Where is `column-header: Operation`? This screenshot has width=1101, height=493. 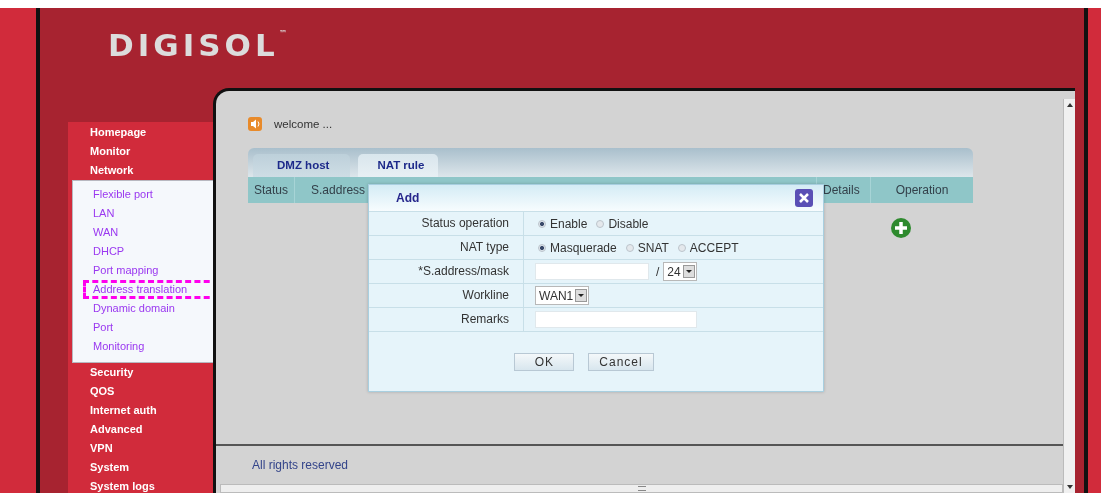 column-header: Operation is located at coordinates (922, 190).